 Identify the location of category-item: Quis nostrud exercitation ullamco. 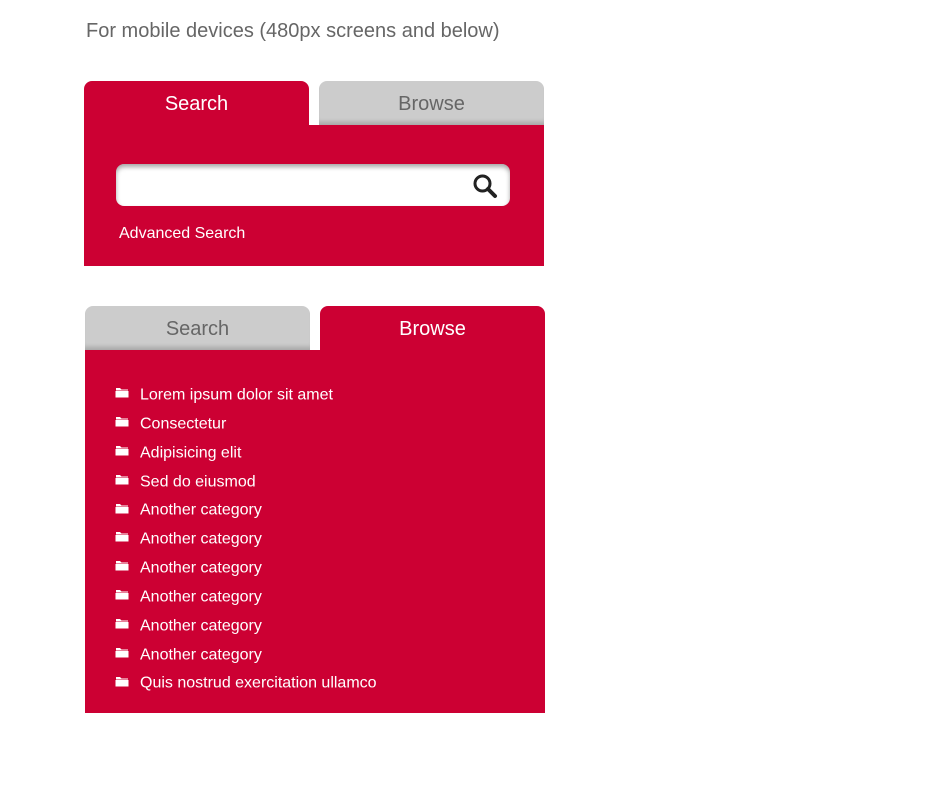
(246, 682).